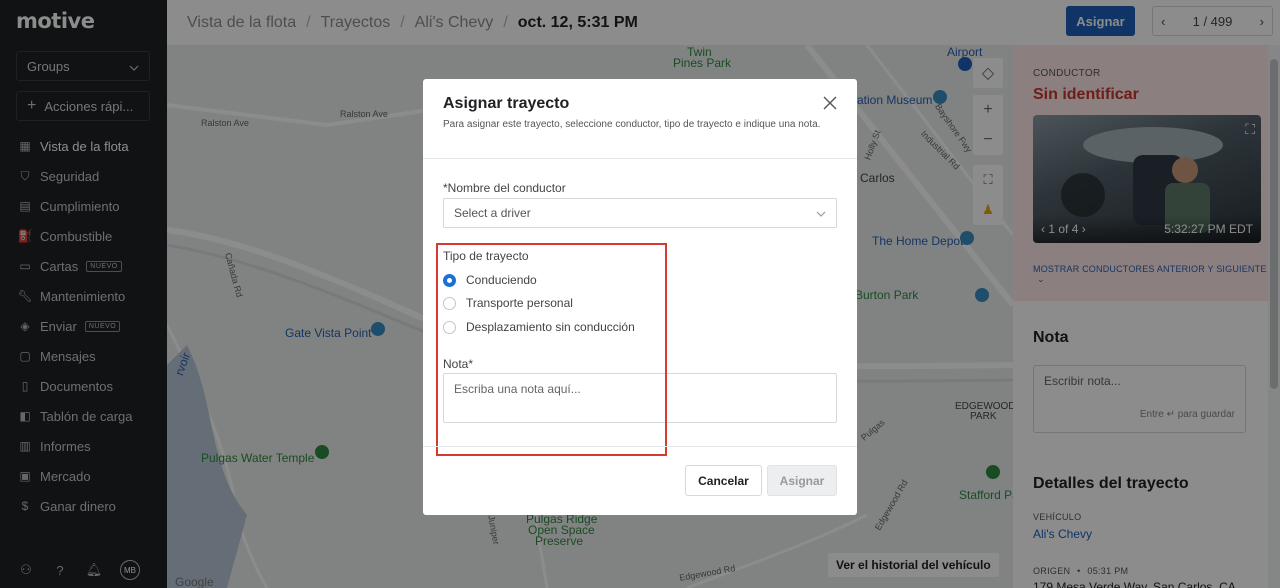  Describe the element at coordinates (802, 480) in the screenshot. I see `assign-submit-button: Asignar` at that location.